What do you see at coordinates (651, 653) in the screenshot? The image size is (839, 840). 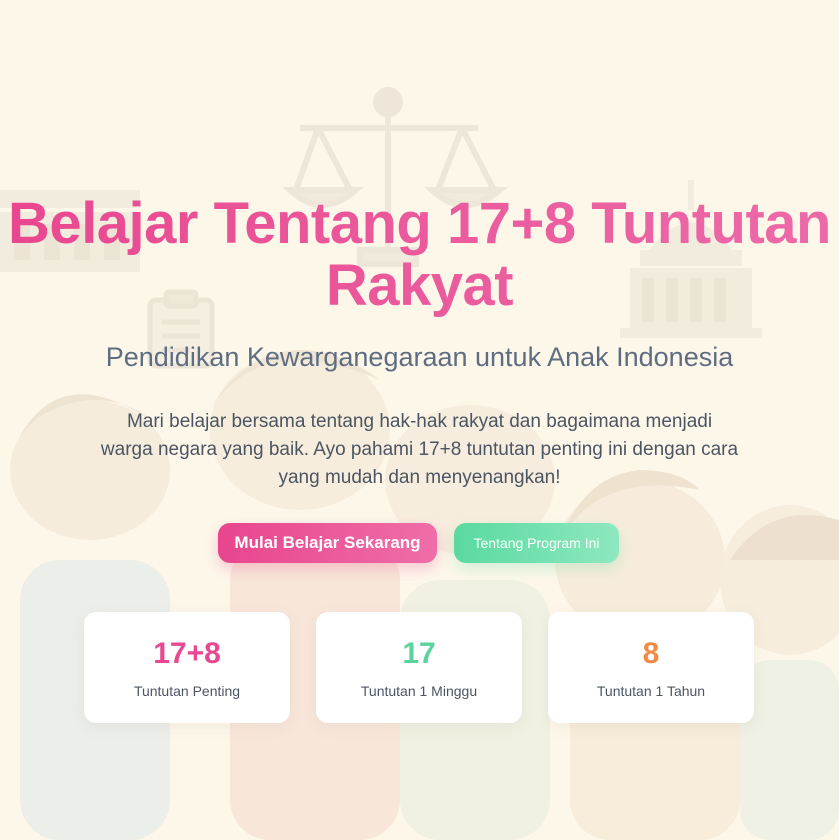 I see `stat-value: 8` at bounding box center [651, 653].